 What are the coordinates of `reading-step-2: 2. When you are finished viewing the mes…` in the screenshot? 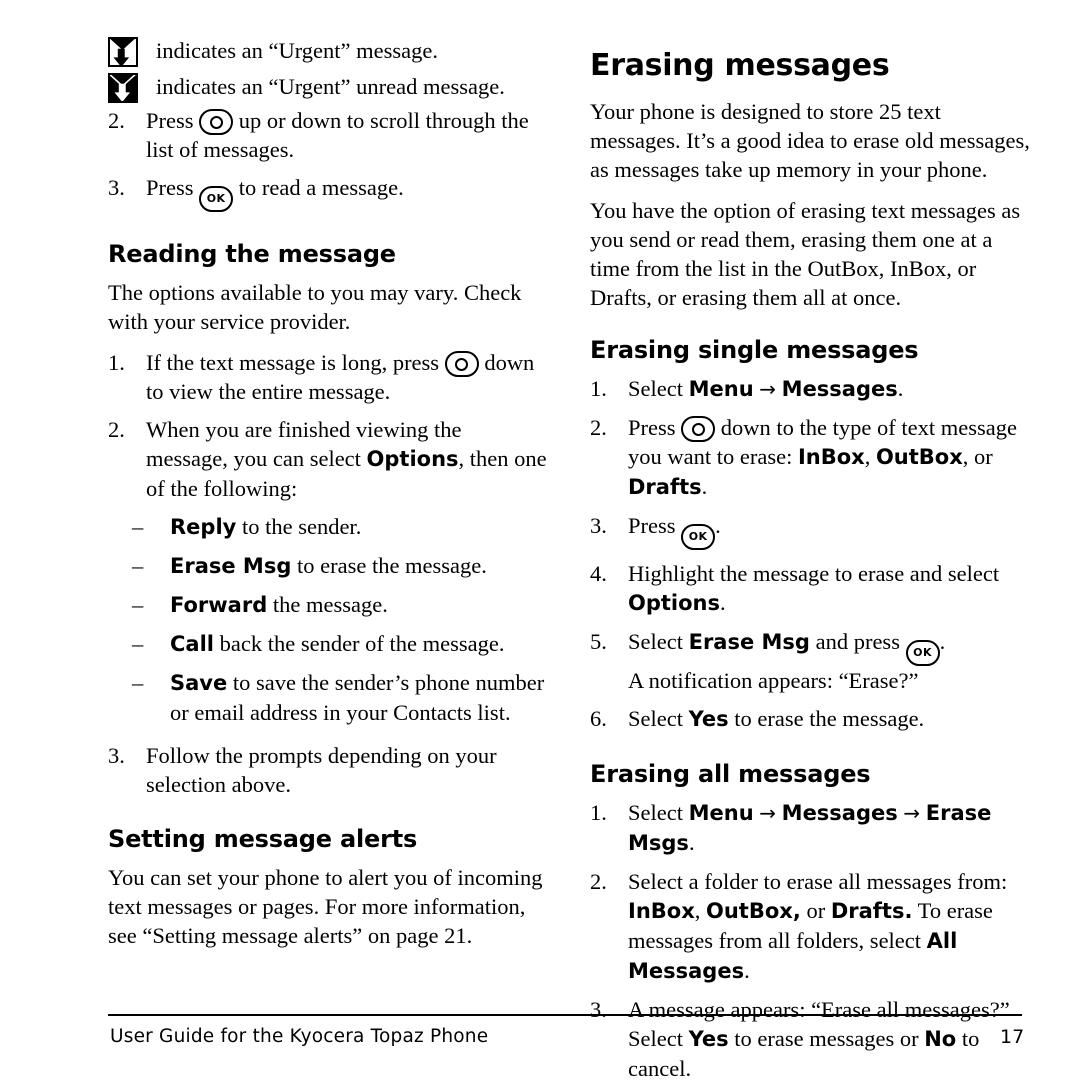 It's located at (328, 459).